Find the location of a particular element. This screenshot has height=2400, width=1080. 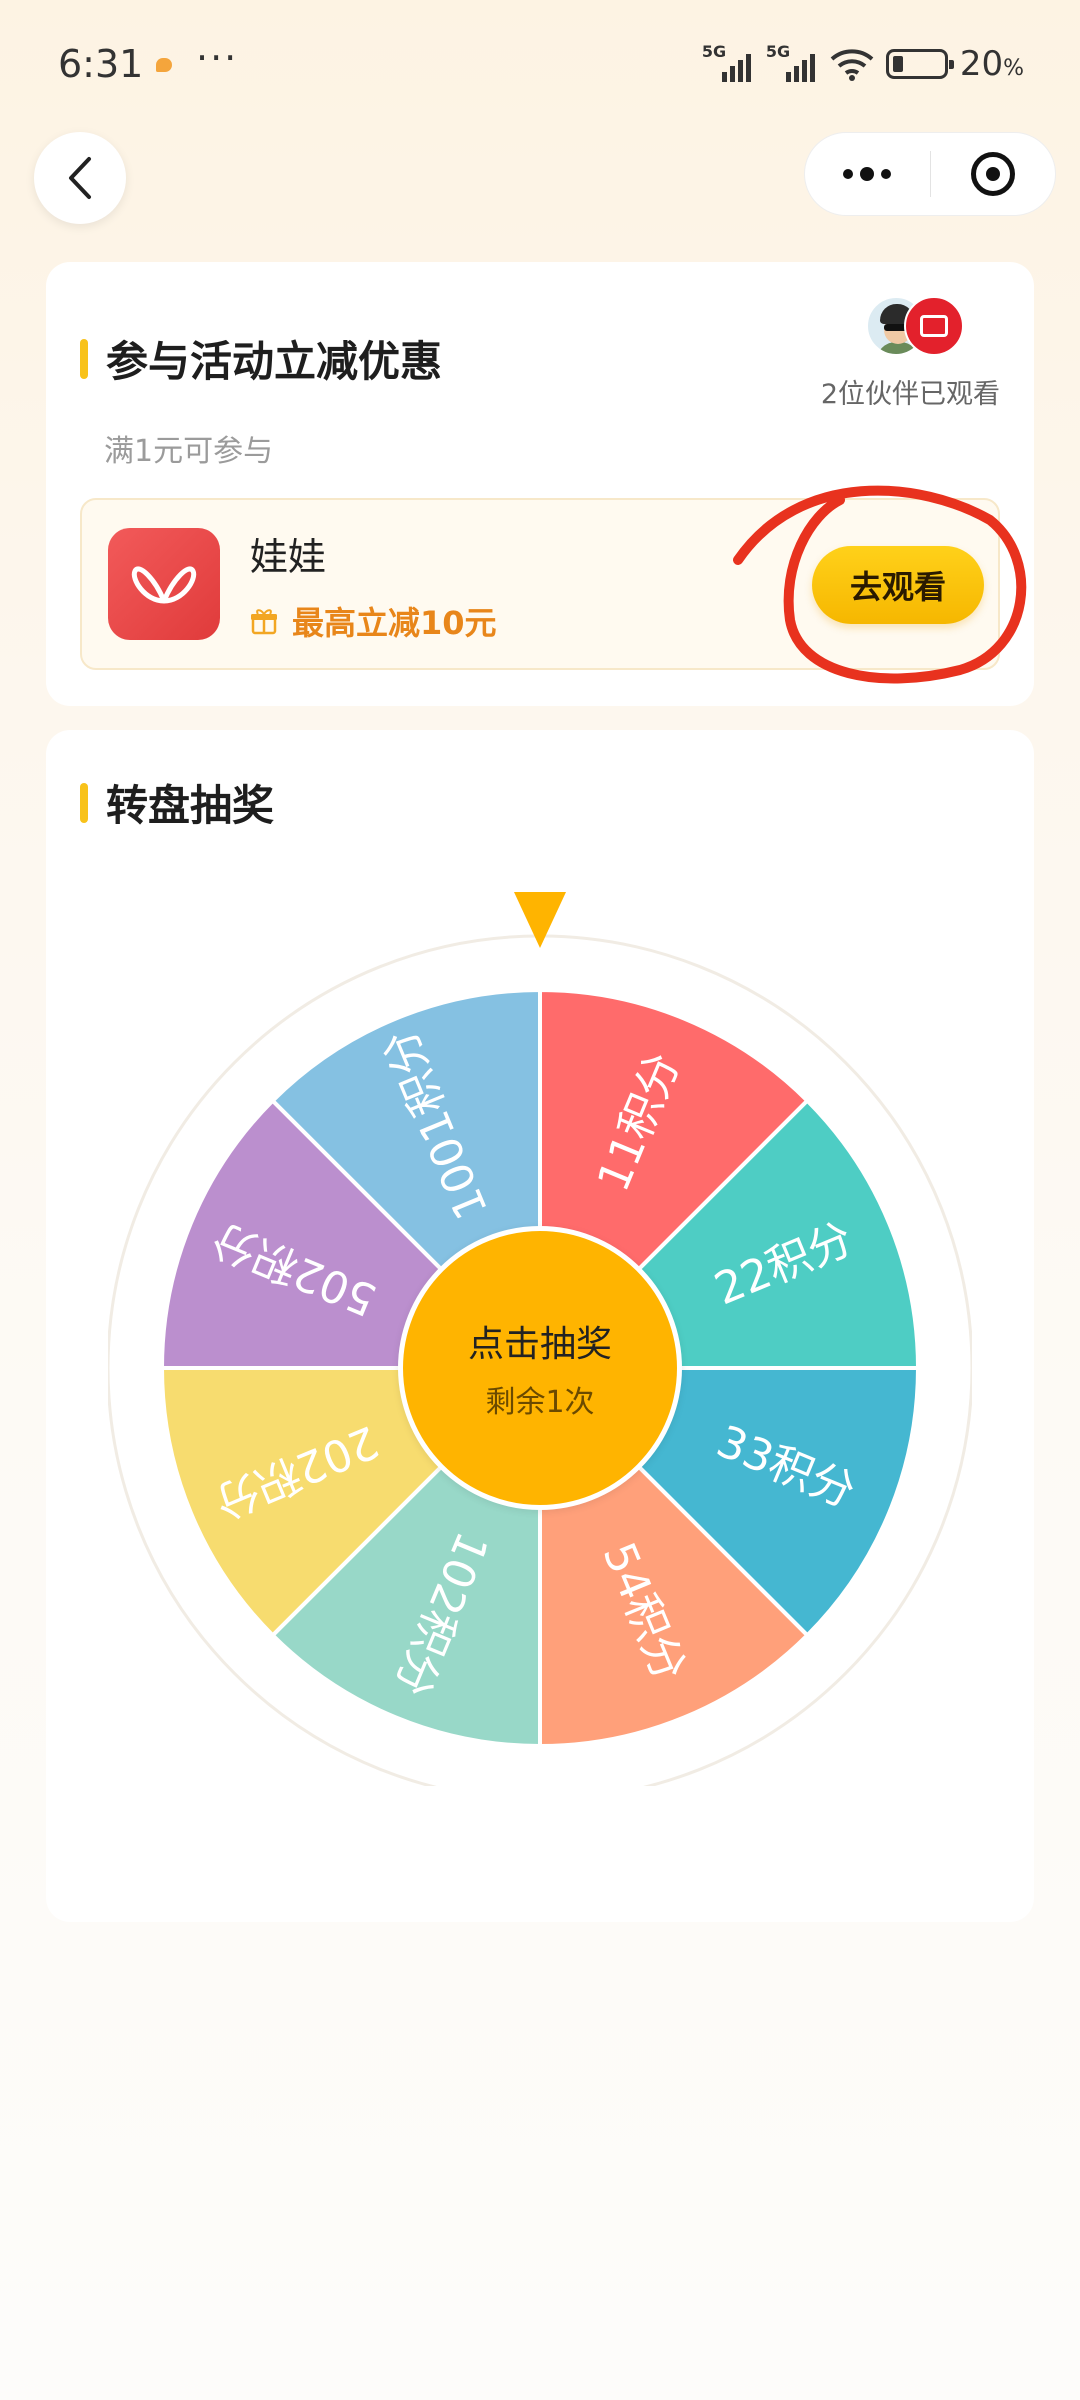

min-requirement-text: 满1元可参与 is located at coordinates (189, 451).